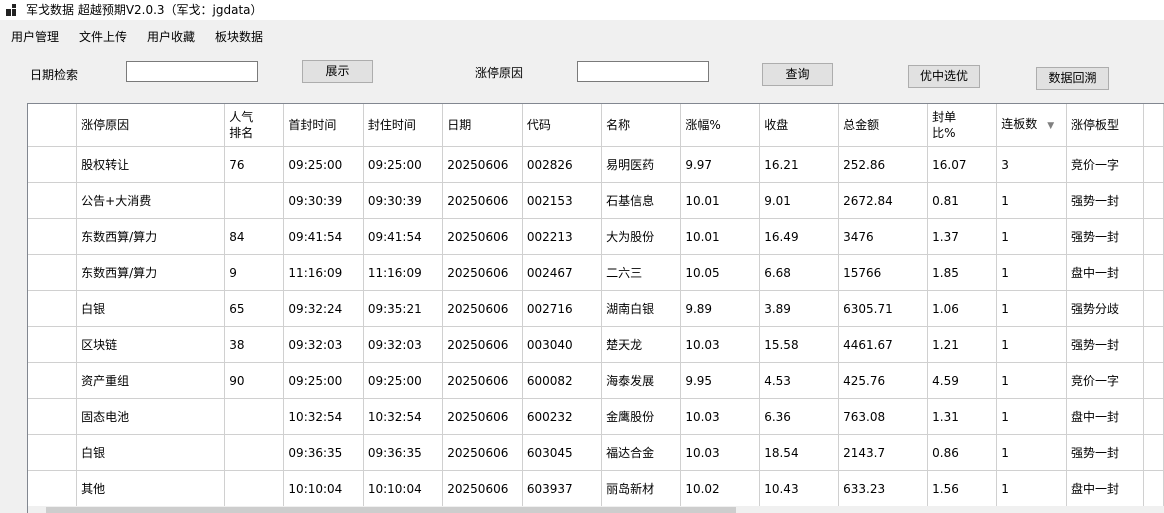 The height and width of the screenshot is (513, 1164). Describe the element at coordinates (562, 125) in the screenshot. I see `column-header-code: 代码` at that location.